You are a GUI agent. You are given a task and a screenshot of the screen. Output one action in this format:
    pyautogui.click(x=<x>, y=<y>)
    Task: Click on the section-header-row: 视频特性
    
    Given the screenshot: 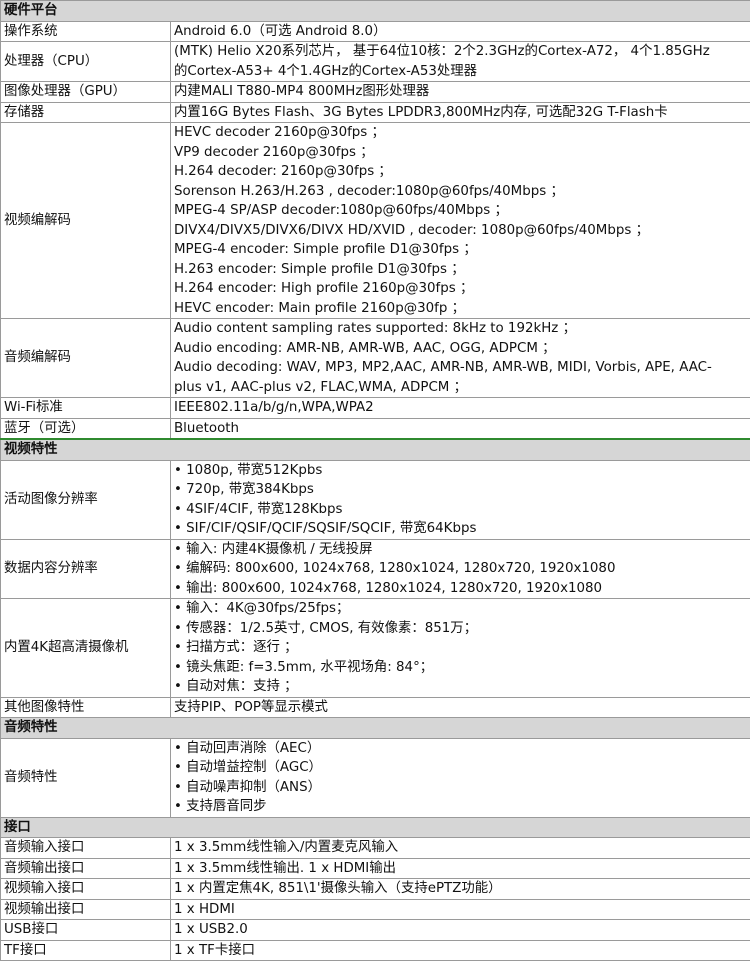 What is the action you would take?
    pyautogui.click(x=375, y=449)
    